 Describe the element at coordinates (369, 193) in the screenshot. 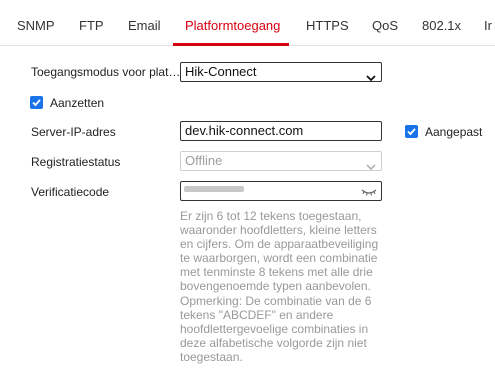

I see `eye-closed-icon` at that location.